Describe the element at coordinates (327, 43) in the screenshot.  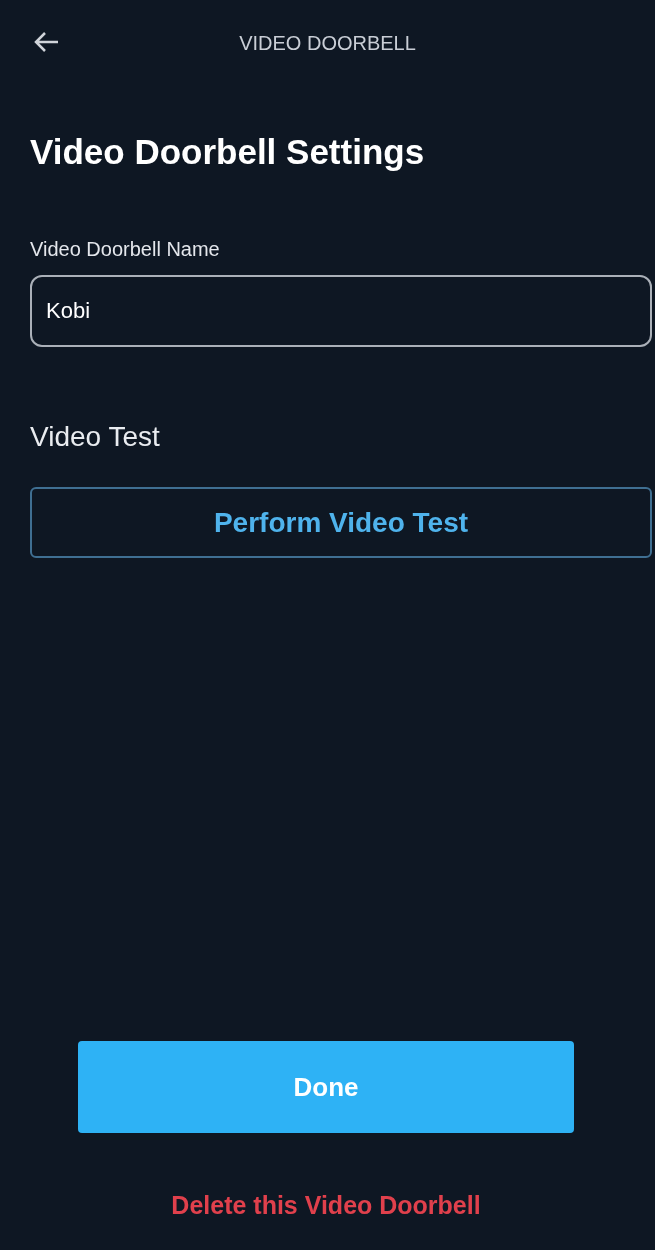
I see `screen-title: VIDEO DOORBELL` at that location.